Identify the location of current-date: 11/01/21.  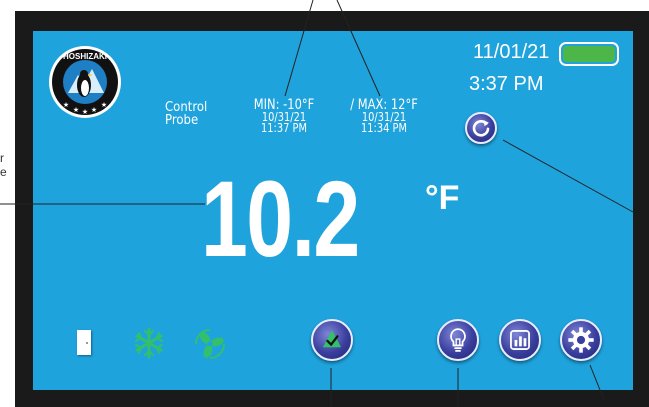
(511, 52).